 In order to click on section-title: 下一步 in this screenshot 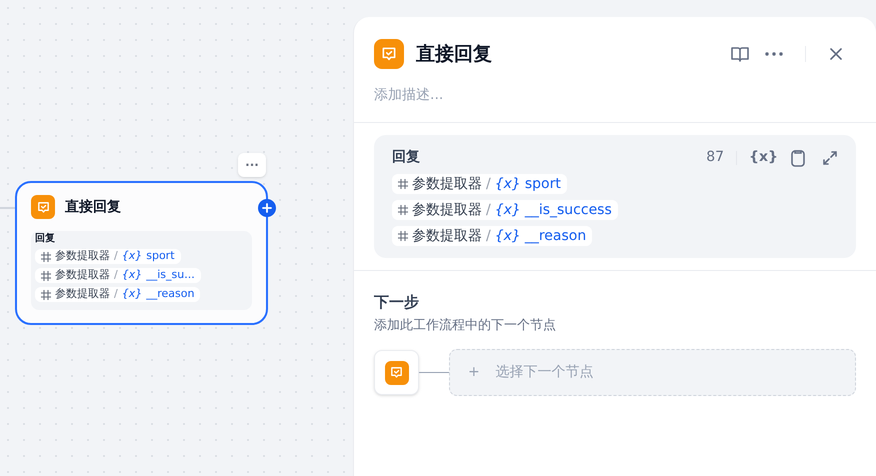, I will do `click(397, 302)`.